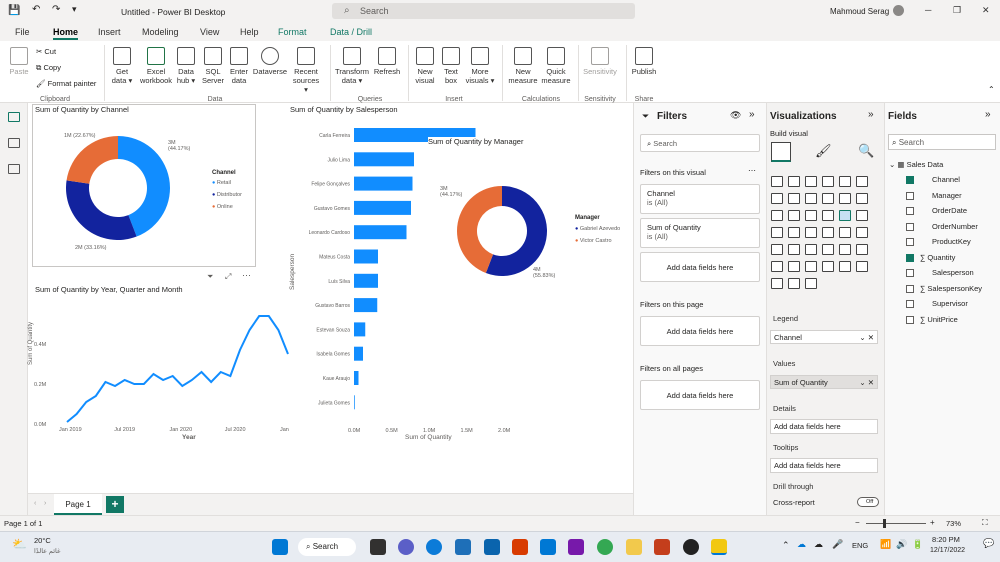 The height and width of the screenshot is (562, 1000). What do you see at coordinates (160, 32) in the screenshot?
I see `menu-modeling: Modeling` at bounding box center [160, 32].